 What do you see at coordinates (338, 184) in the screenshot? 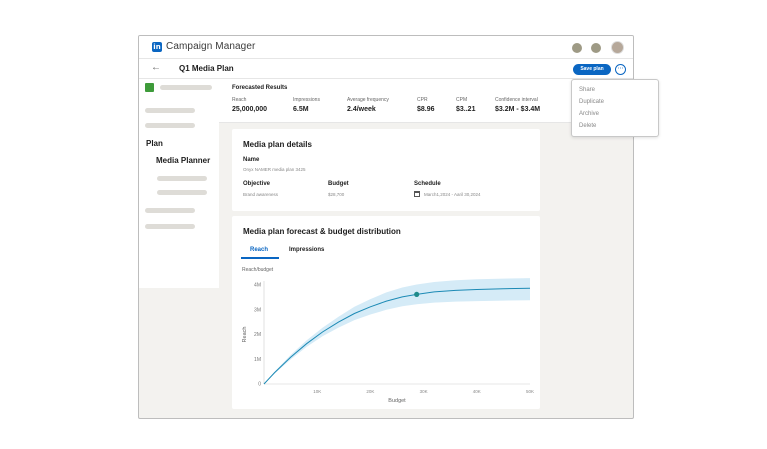
I see `budget-label: Budget` at bounding box center [338, 184].